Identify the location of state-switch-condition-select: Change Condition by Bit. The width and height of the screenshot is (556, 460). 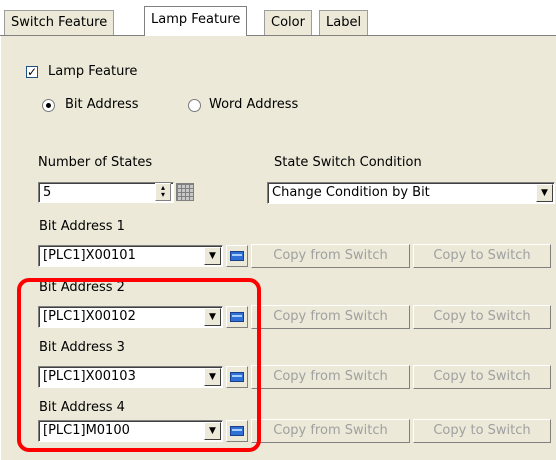
(411, 193).